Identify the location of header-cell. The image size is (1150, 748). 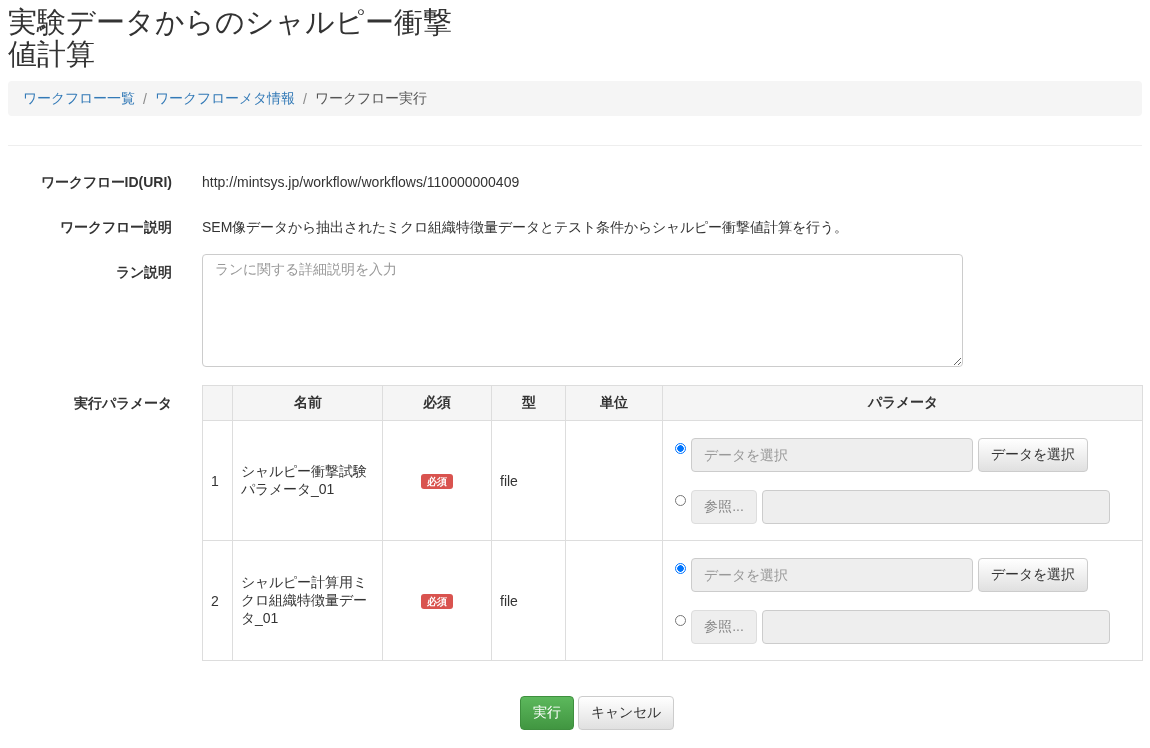
(217, 403).